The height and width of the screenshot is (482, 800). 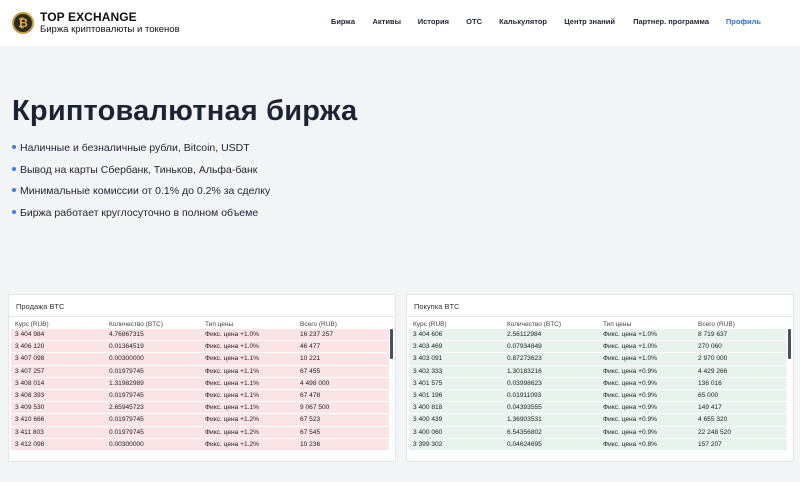 What do you see at coordinates (524, 347) in the screenshot?
I see `cell-amount: 0.07934849` at bounding box center [524, 347].